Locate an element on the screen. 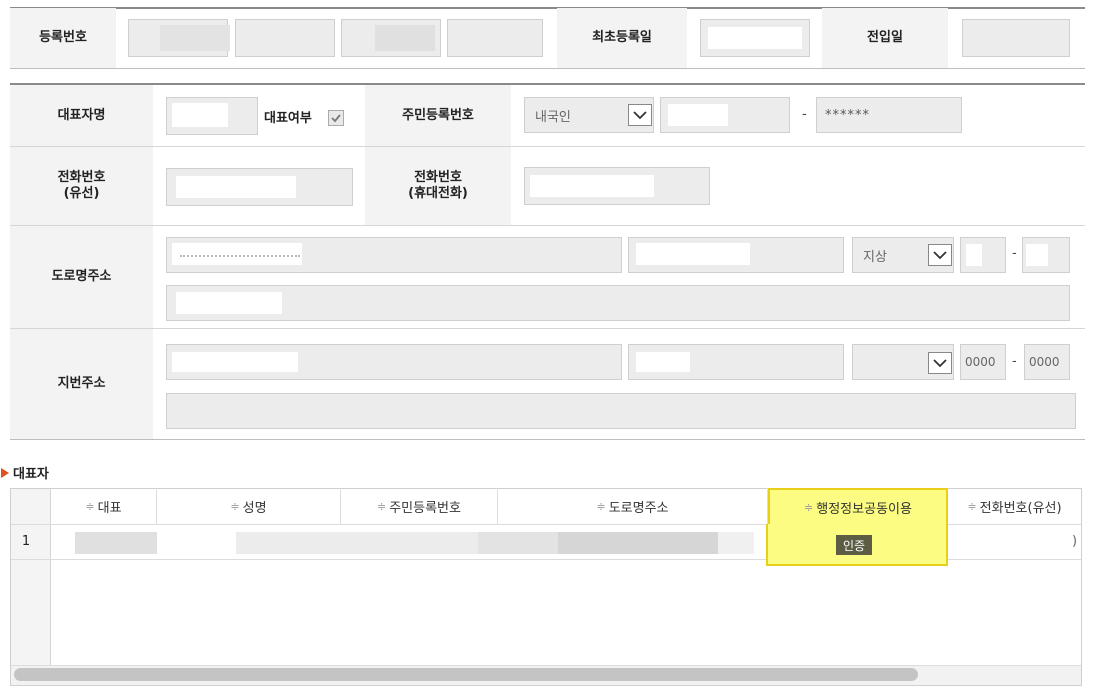 The width and height of the screenshot is (1102, 696). auth-button: 인증 is located at coordinates (854, 545).